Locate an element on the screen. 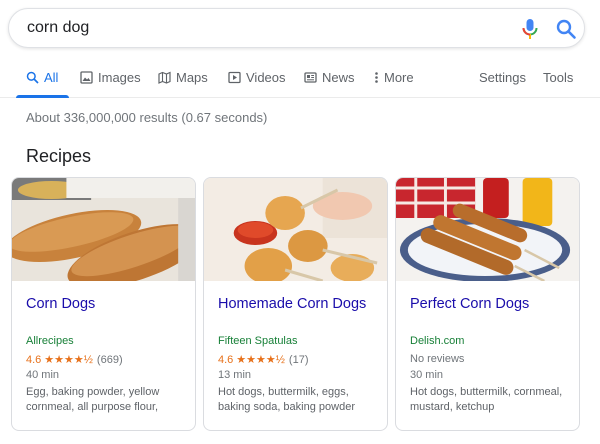 The image size is (600, 444). recipe-no-reviews: No reviews is located at coordinates (437, 359).